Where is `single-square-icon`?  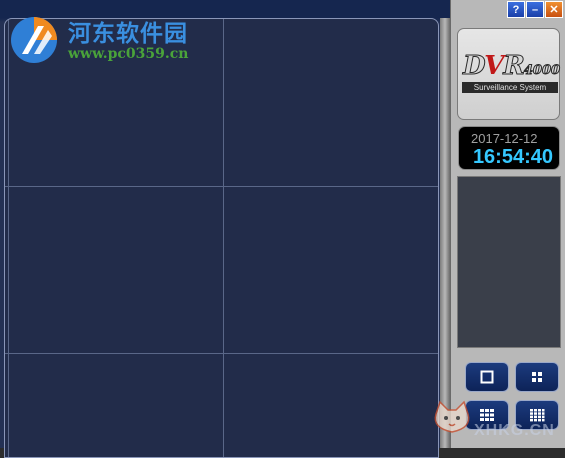
single-square-icon is located at coordinates (487, 377).